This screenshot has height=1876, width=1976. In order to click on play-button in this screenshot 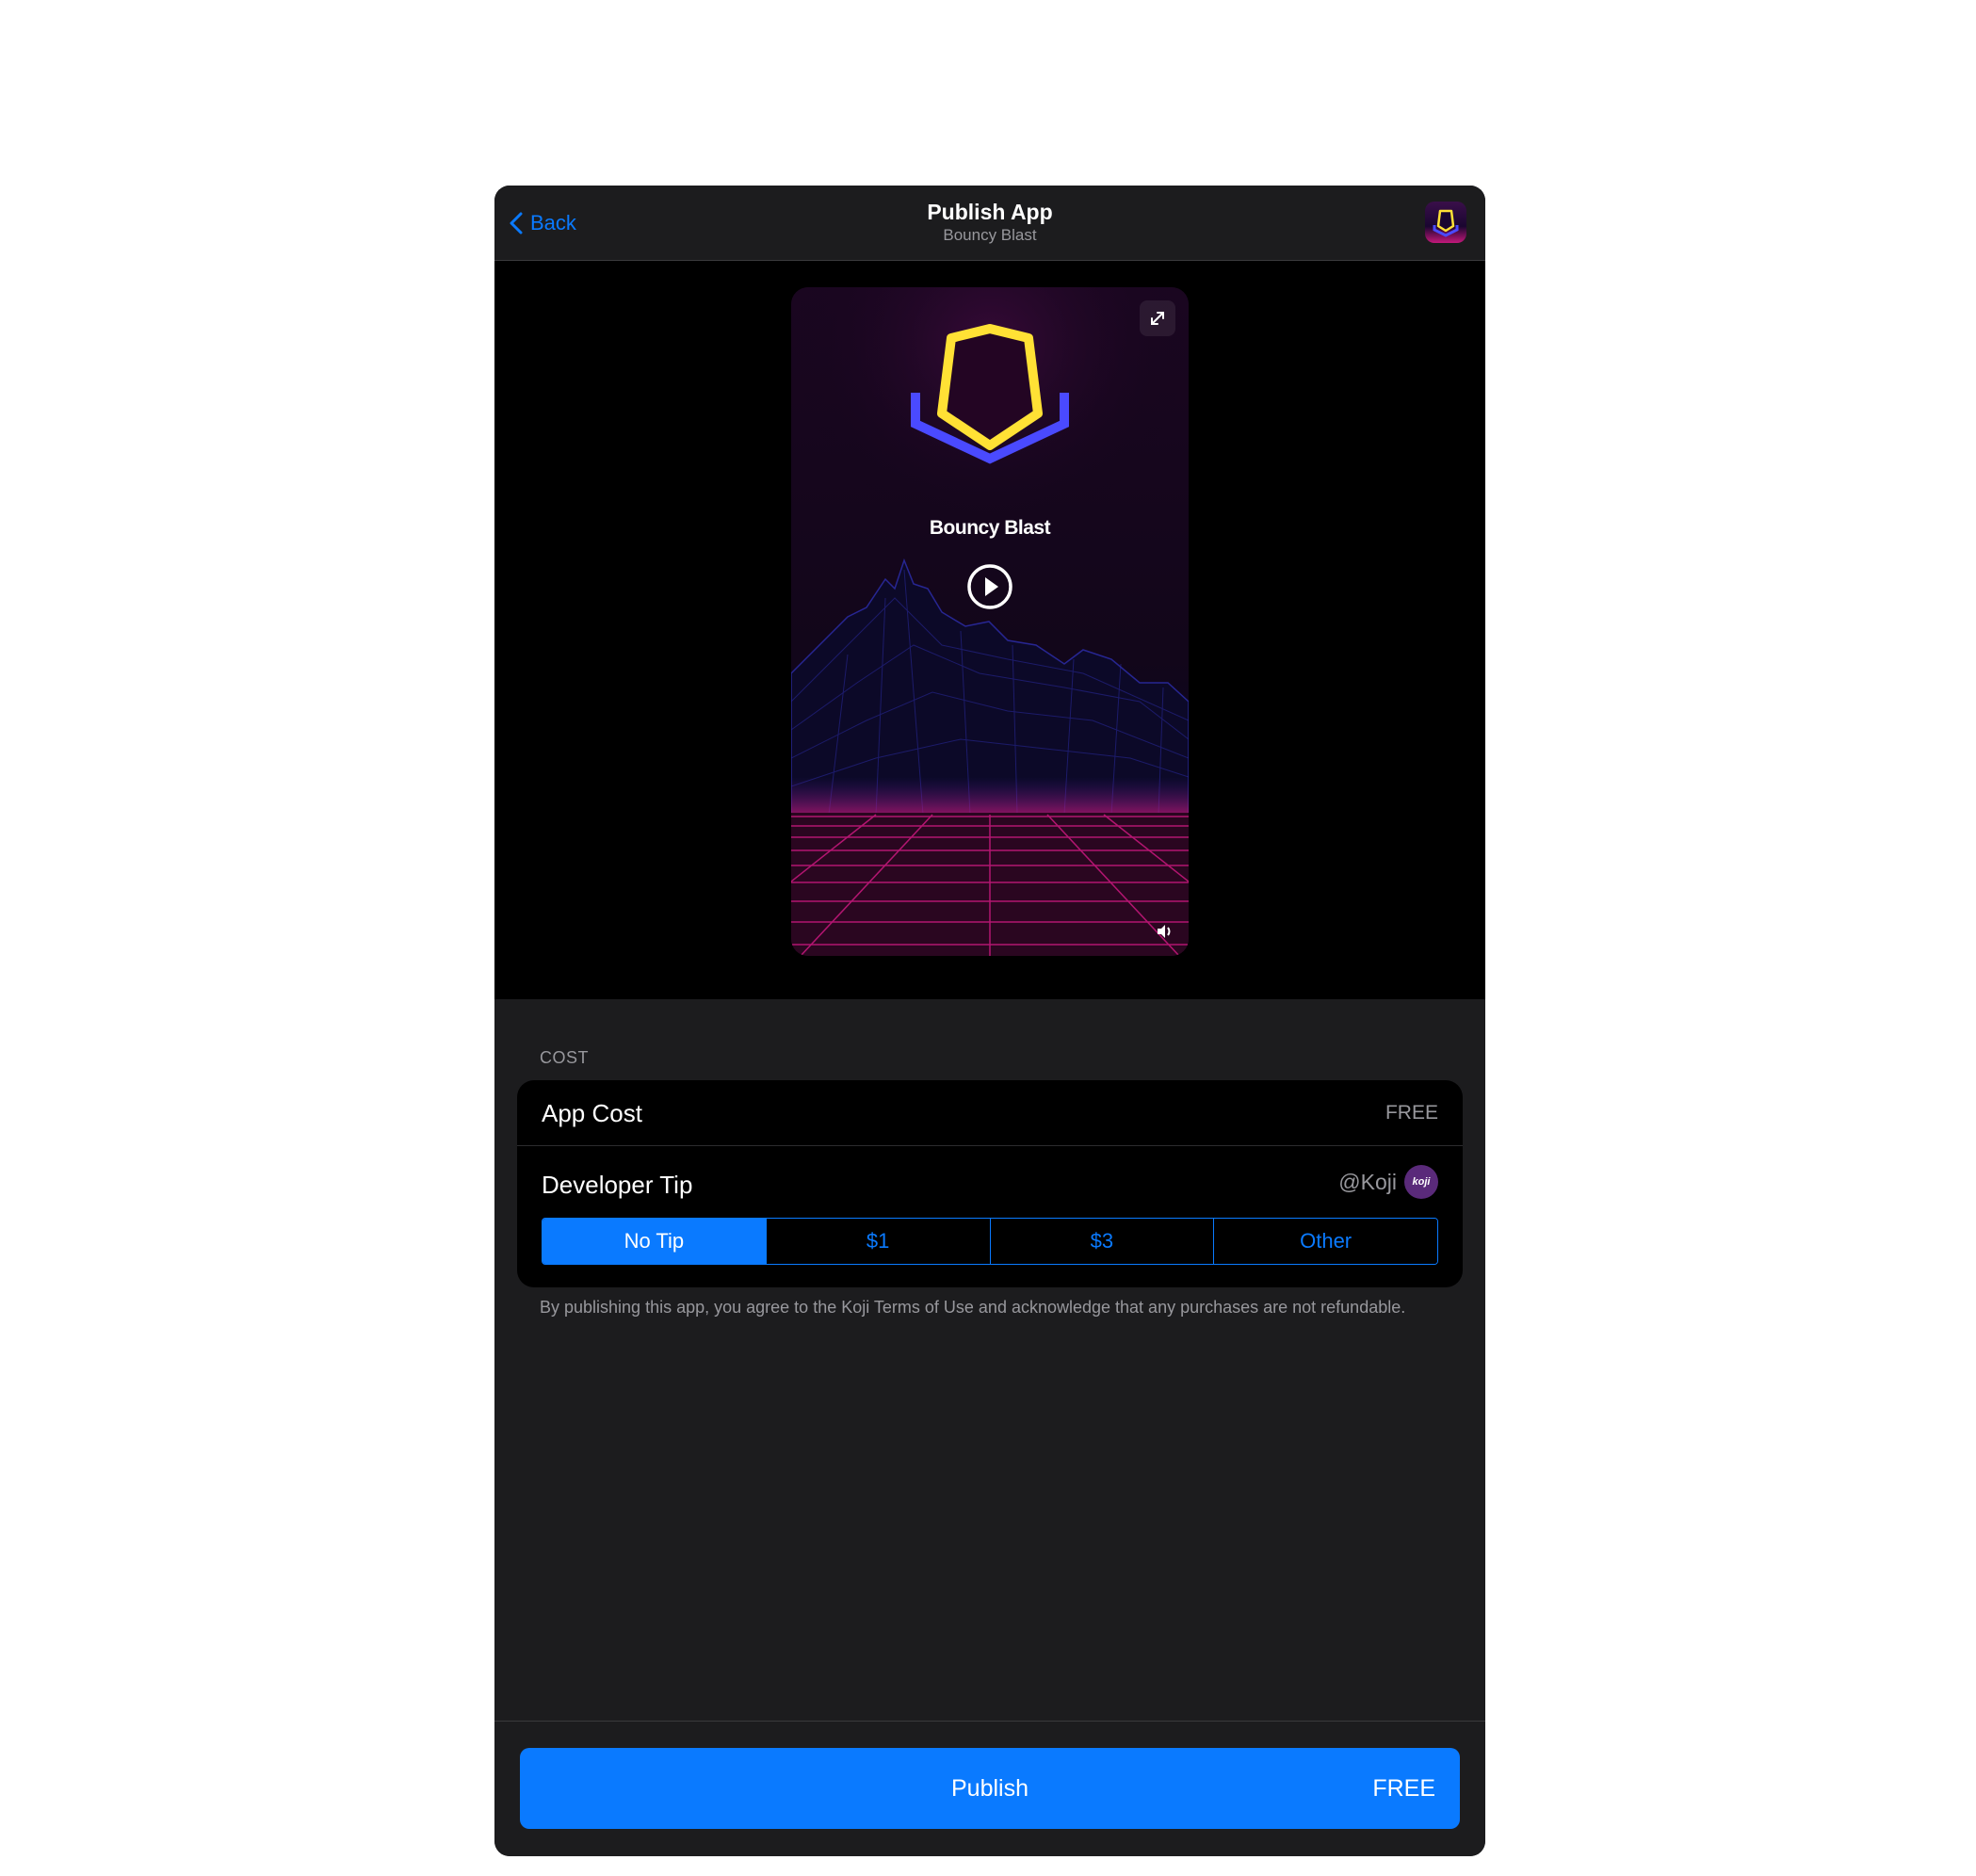, I will do `click(989, 586)`.